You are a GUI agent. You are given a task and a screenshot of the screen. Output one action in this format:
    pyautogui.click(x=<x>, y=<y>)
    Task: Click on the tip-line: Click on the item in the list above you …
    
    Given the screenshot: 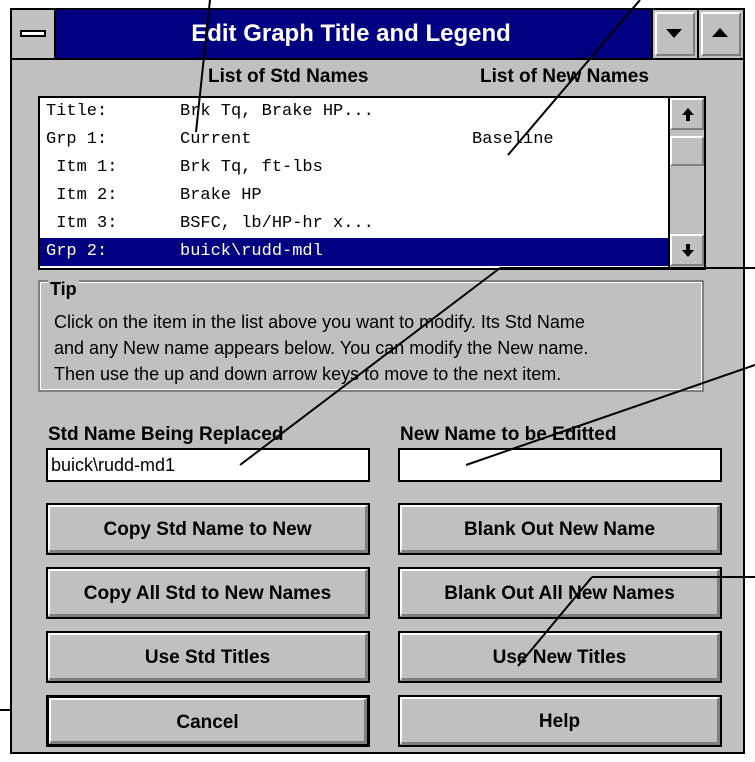 What is the action you would take?
    pyautogui.click(x=319, y=322)
    